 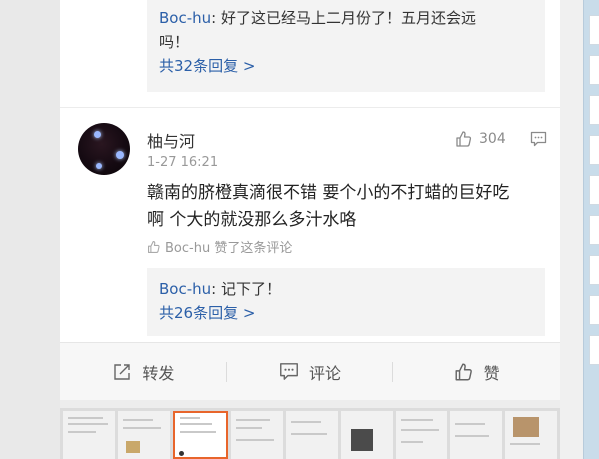 I want to click on comment-like-button: 304, so click(x=480, y=139).